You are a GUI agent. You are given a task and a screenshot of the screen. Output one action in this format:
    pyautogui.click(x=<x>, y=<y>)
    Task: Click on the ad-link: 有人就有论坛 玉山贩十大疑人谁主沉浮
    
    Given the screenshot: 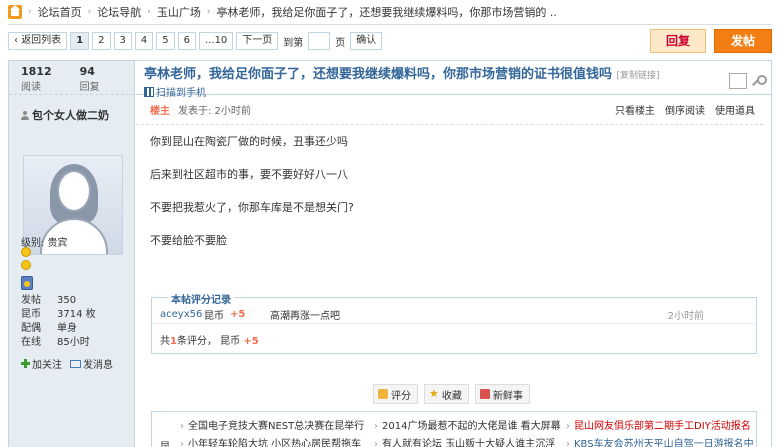 What is the action you would take?
    pyautogui.click(x=468, y=443)
    